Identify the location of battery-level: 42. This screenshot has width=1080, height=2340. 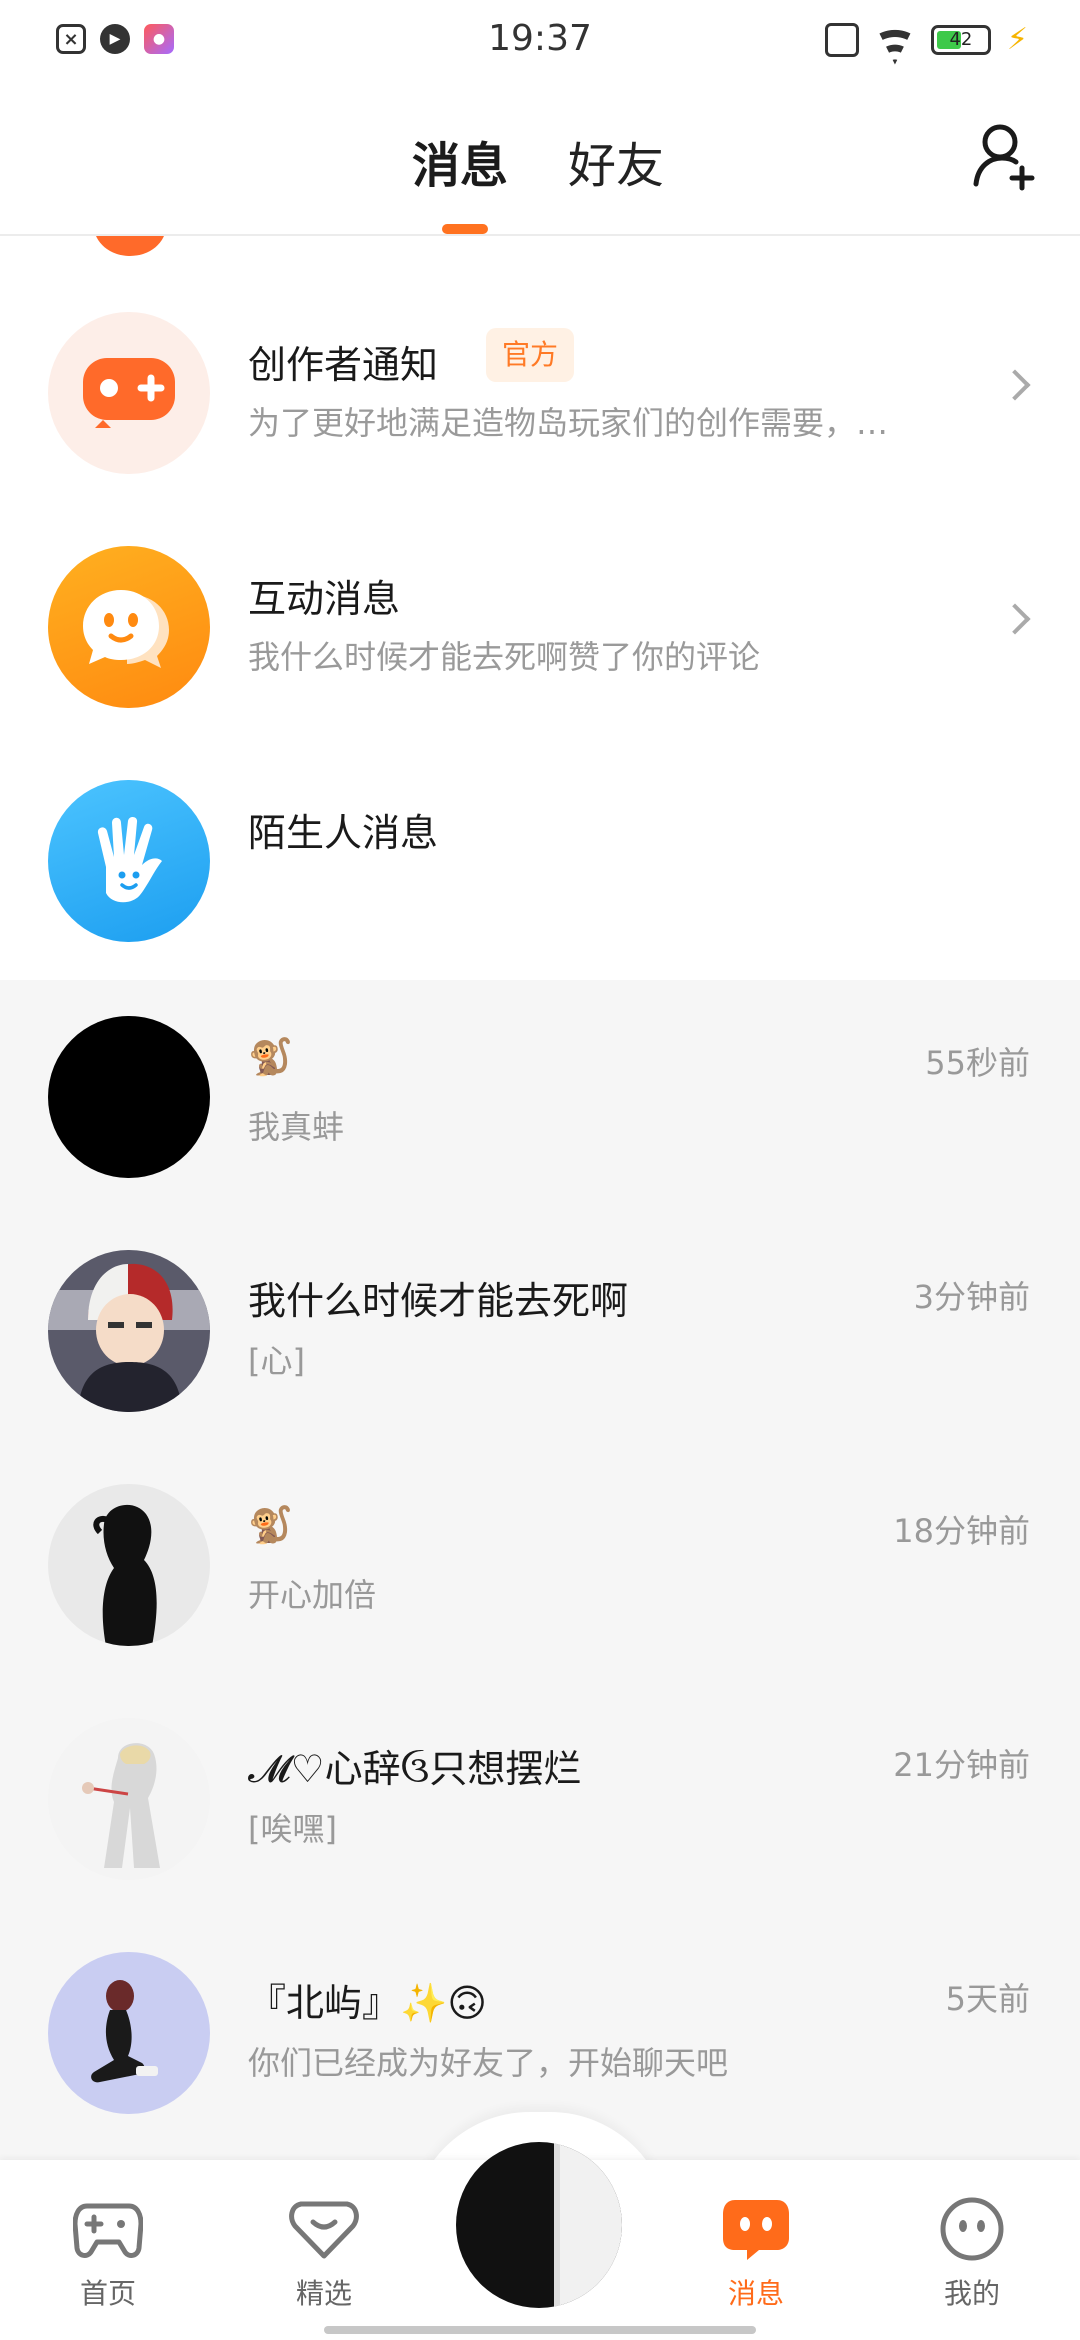
(961, 39).